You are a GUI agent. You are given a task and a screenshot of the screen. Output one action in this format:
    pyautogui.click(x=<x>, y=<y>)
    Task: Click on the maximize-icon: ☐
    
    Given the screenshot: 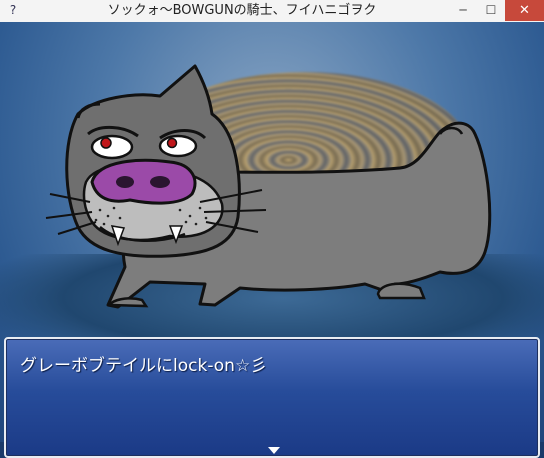 What is the action you would take?
    pyautogui.click(x=491, y=10)
    